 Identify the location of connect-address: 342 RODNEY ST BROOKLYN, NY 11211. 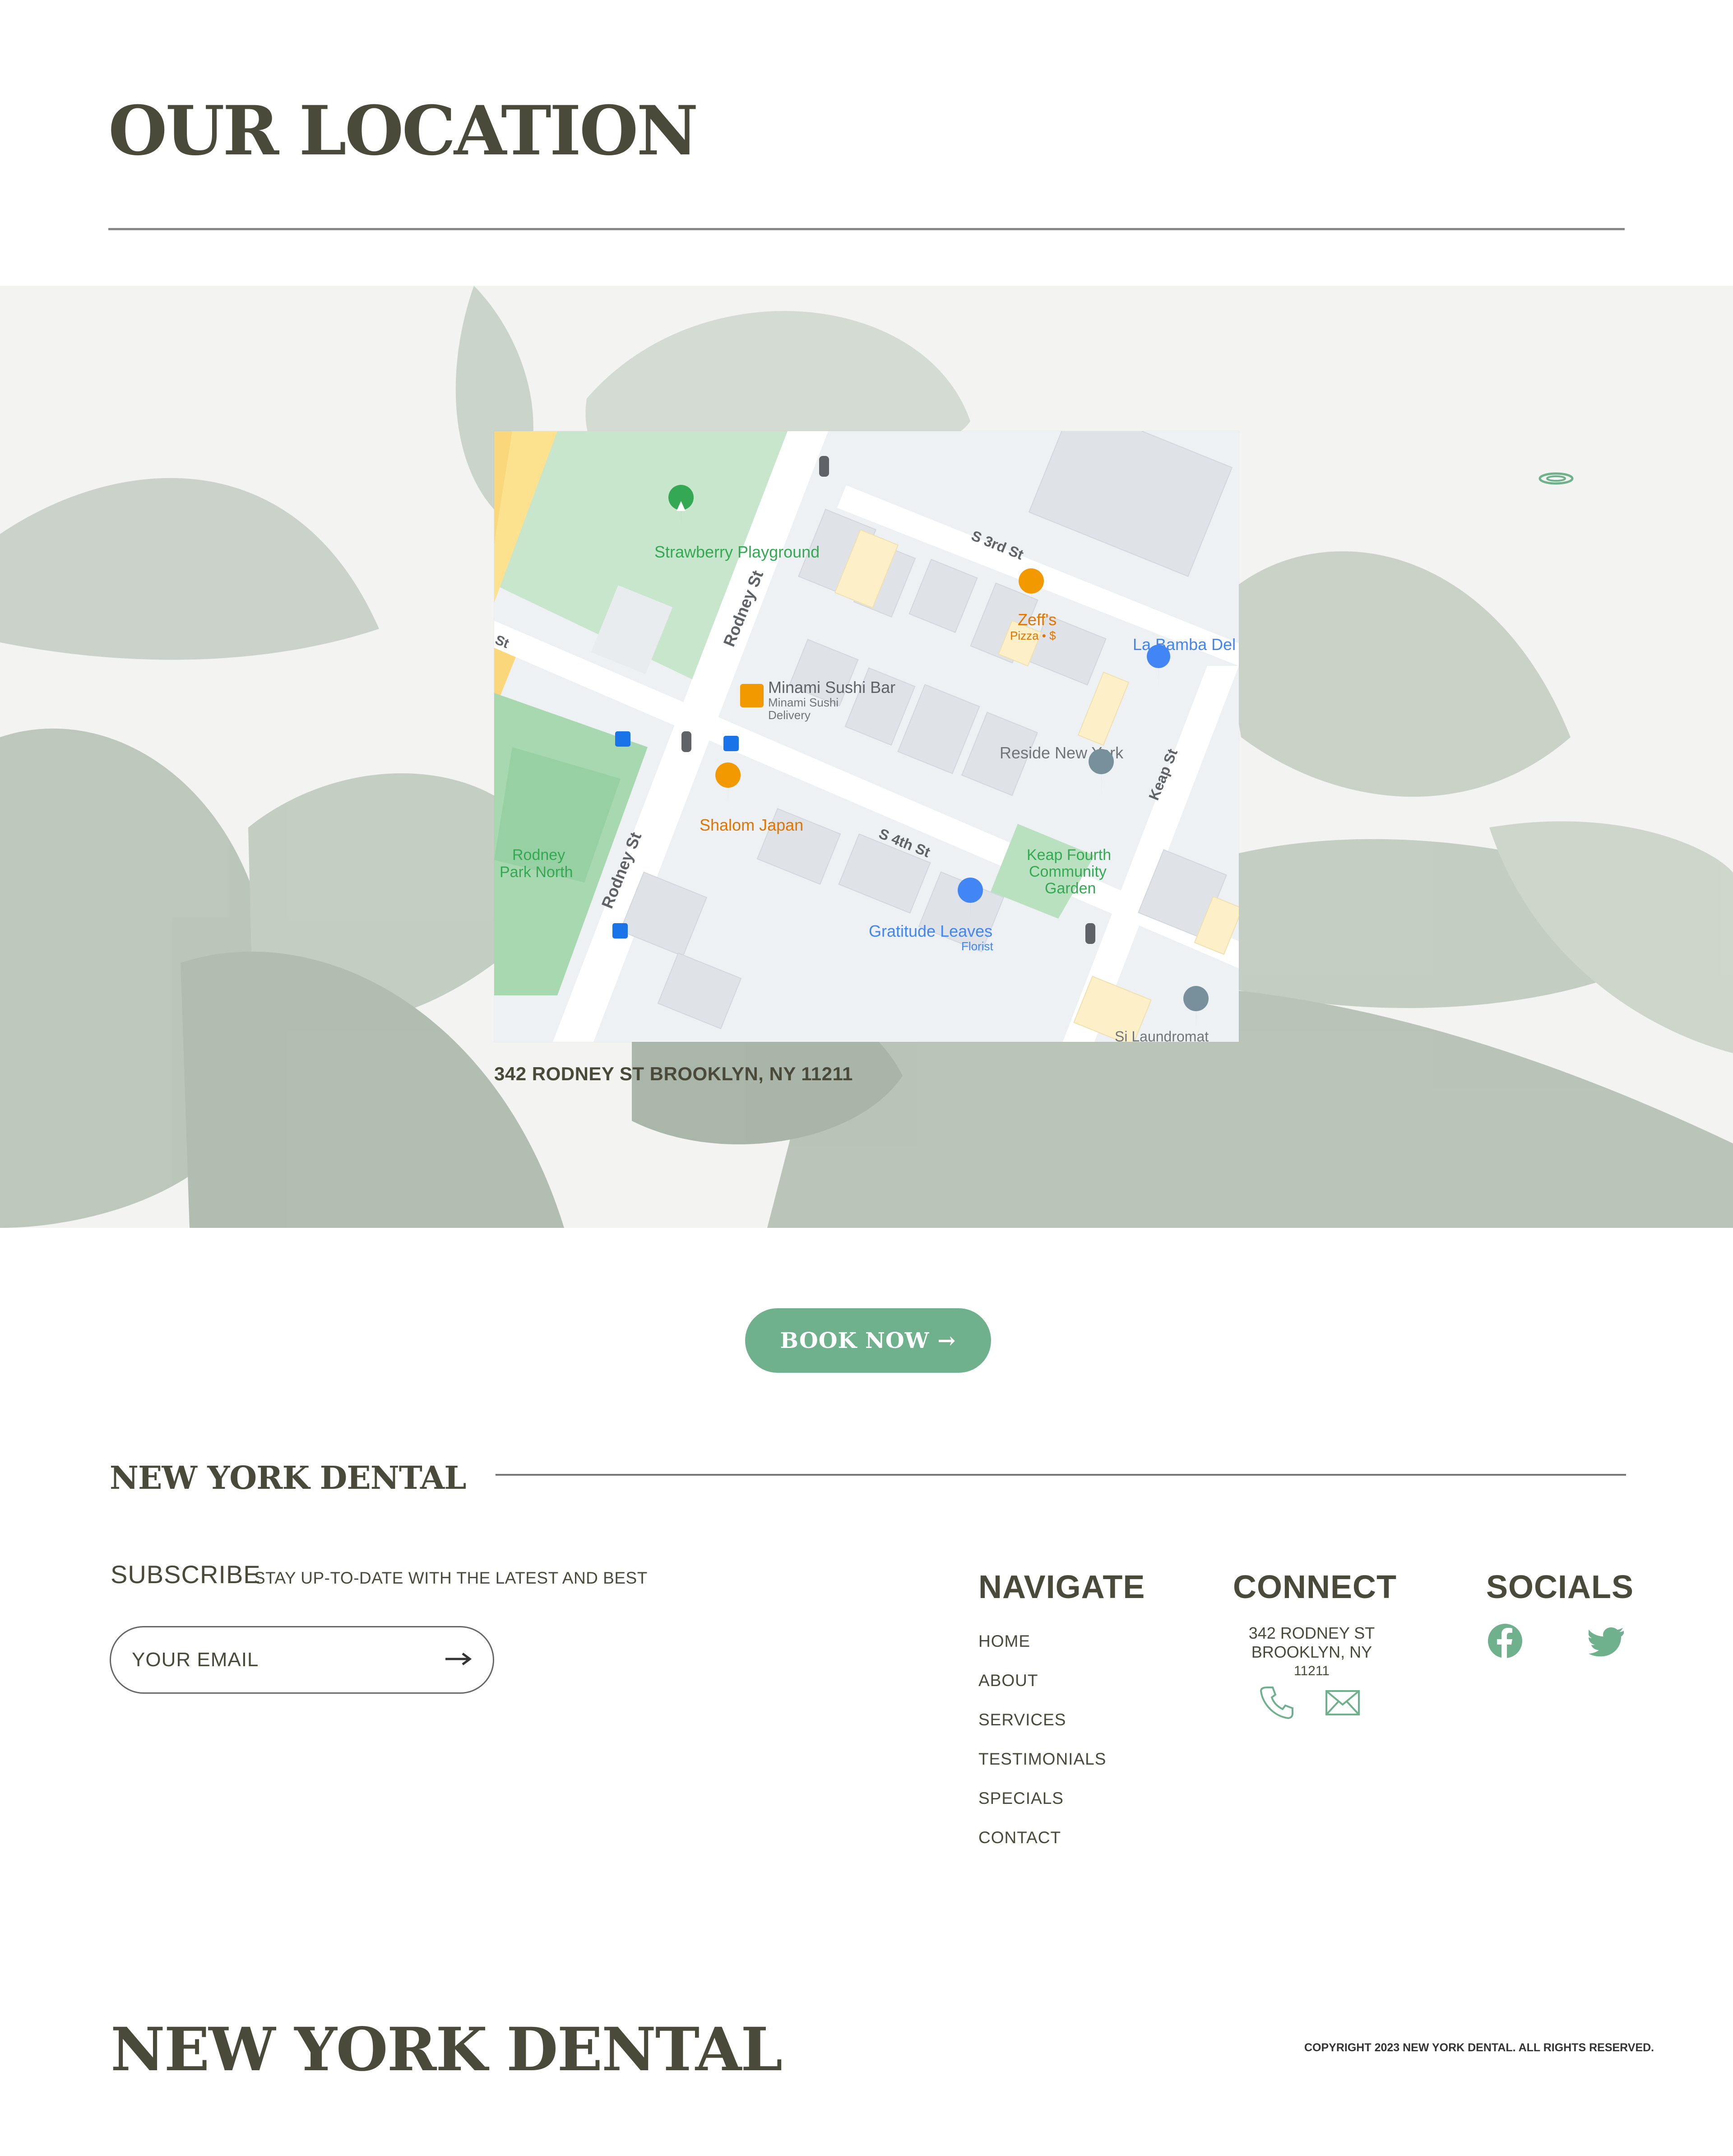
(1312, 1652).